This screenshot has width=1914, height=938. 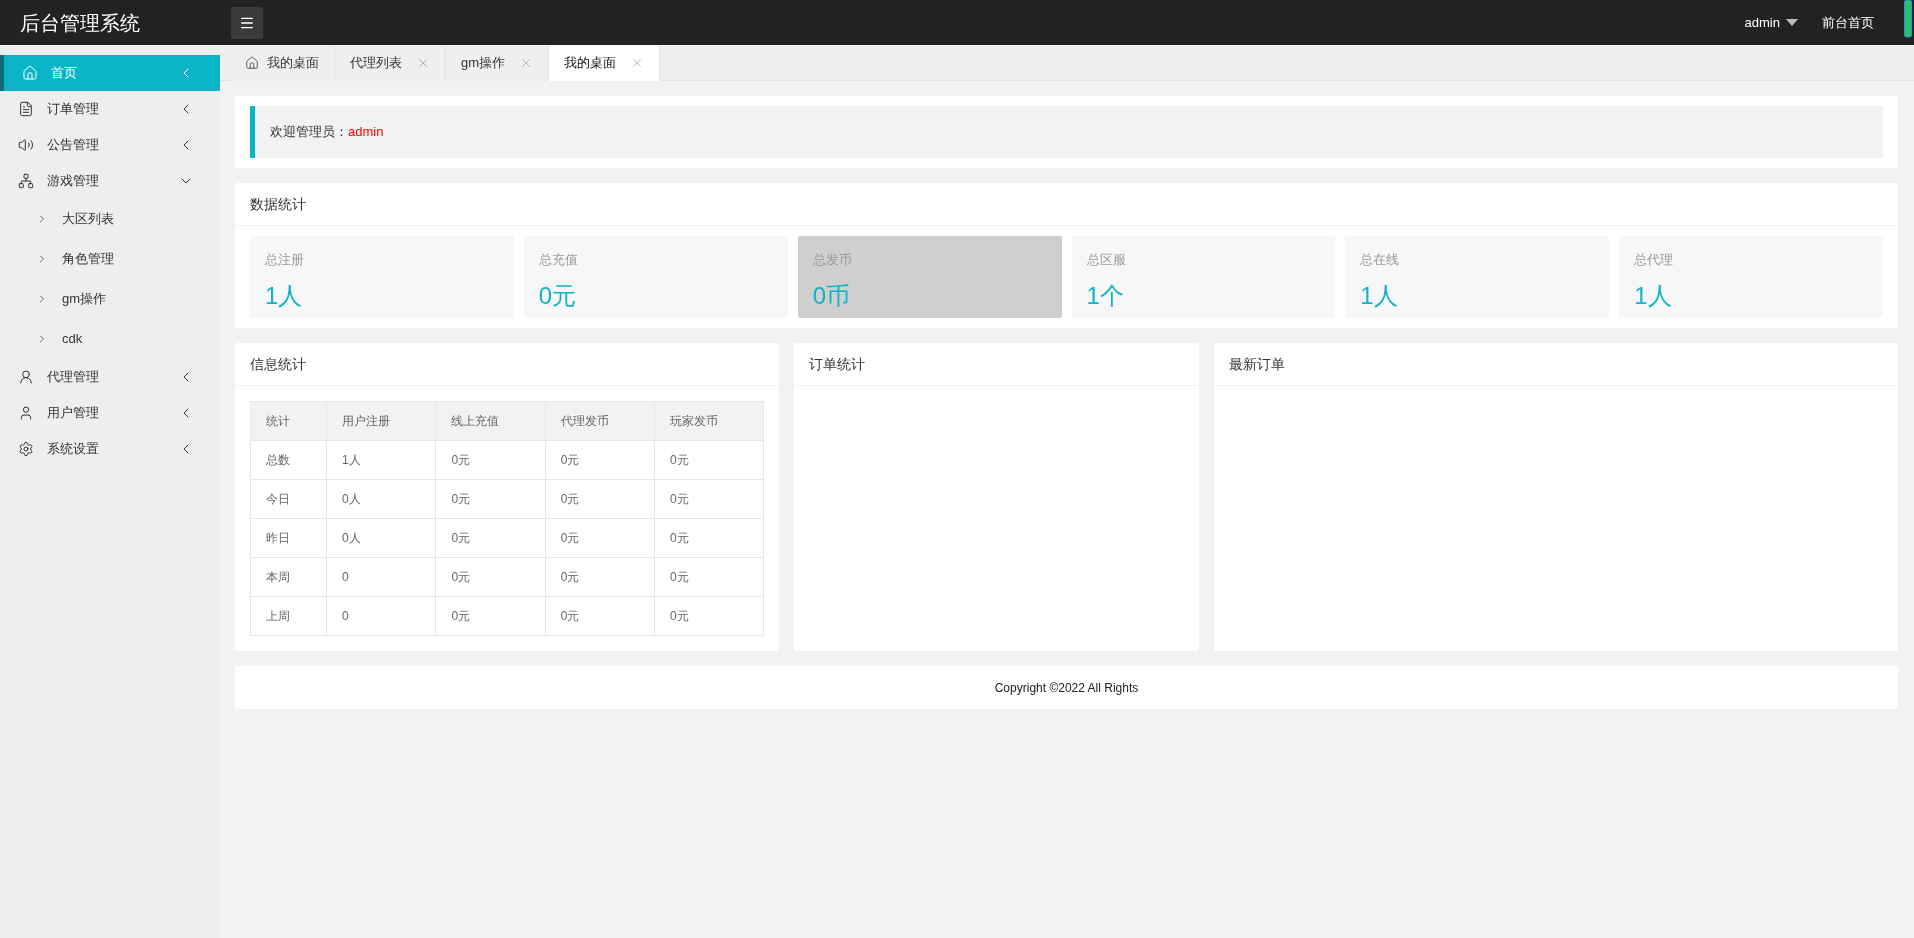 What do you see at coordinates (376, 63) in the screenshot?
I see `tab-label: 代理列表` at bounding box center [376, 63].